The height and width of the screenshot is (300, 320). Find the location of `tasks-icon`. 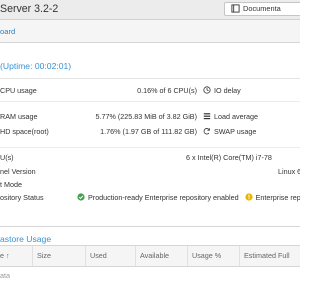

tasks-icon is located at coordinates (207, 116).